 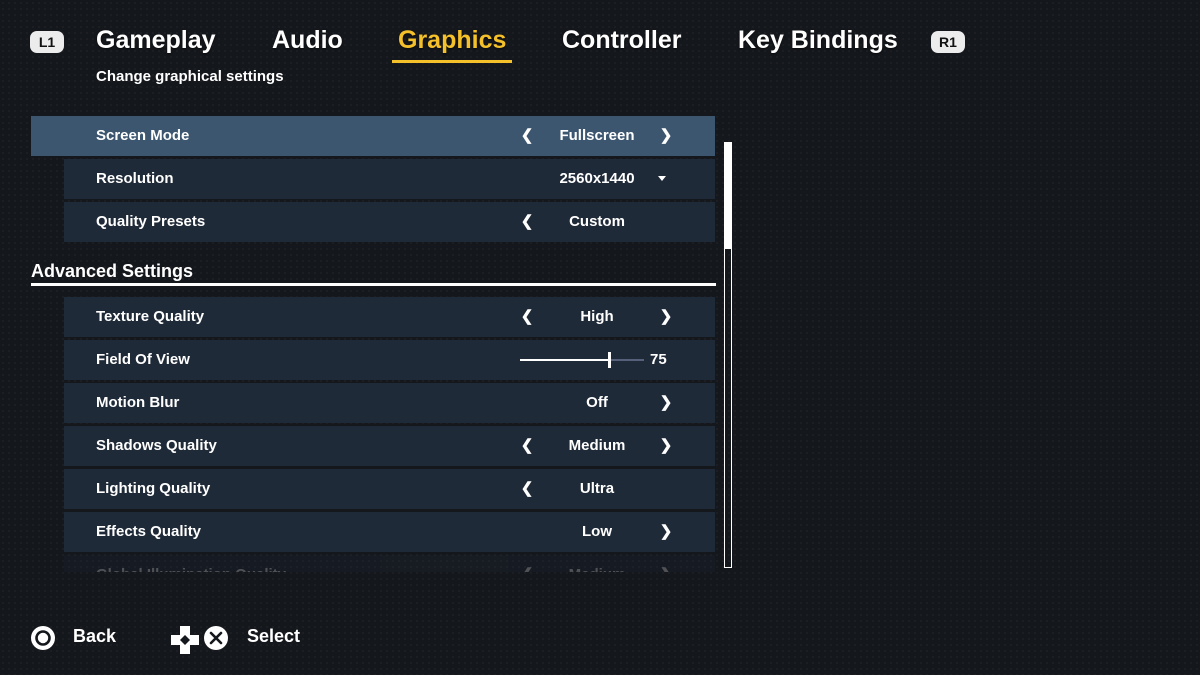 What do you see at coordinates (728, 196) in the screenshot?
I see `scrollbar-thumb` at bounding box center [728, 196].